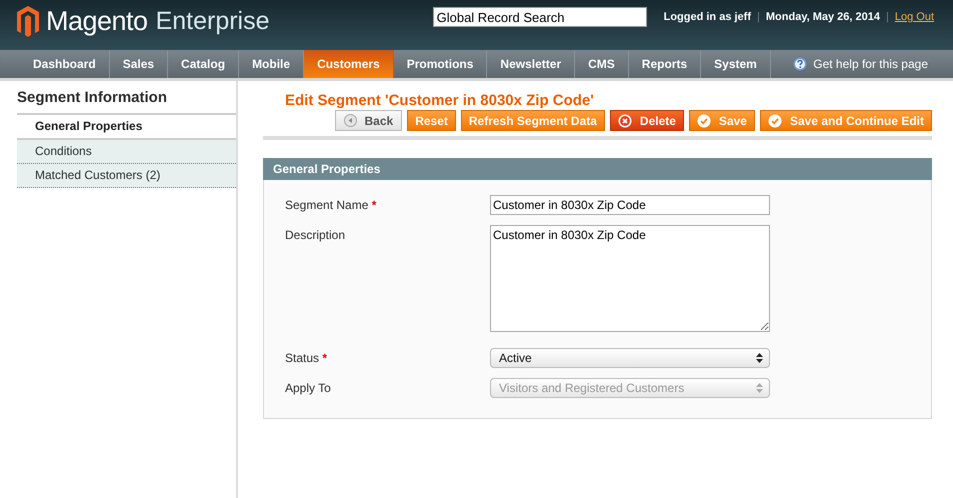 This screenshot has height=498, width=953. What do you see at coordinates (597, 169) in the screenshot?
I see `section-header: General Properties` at bounding box center [597, 169].